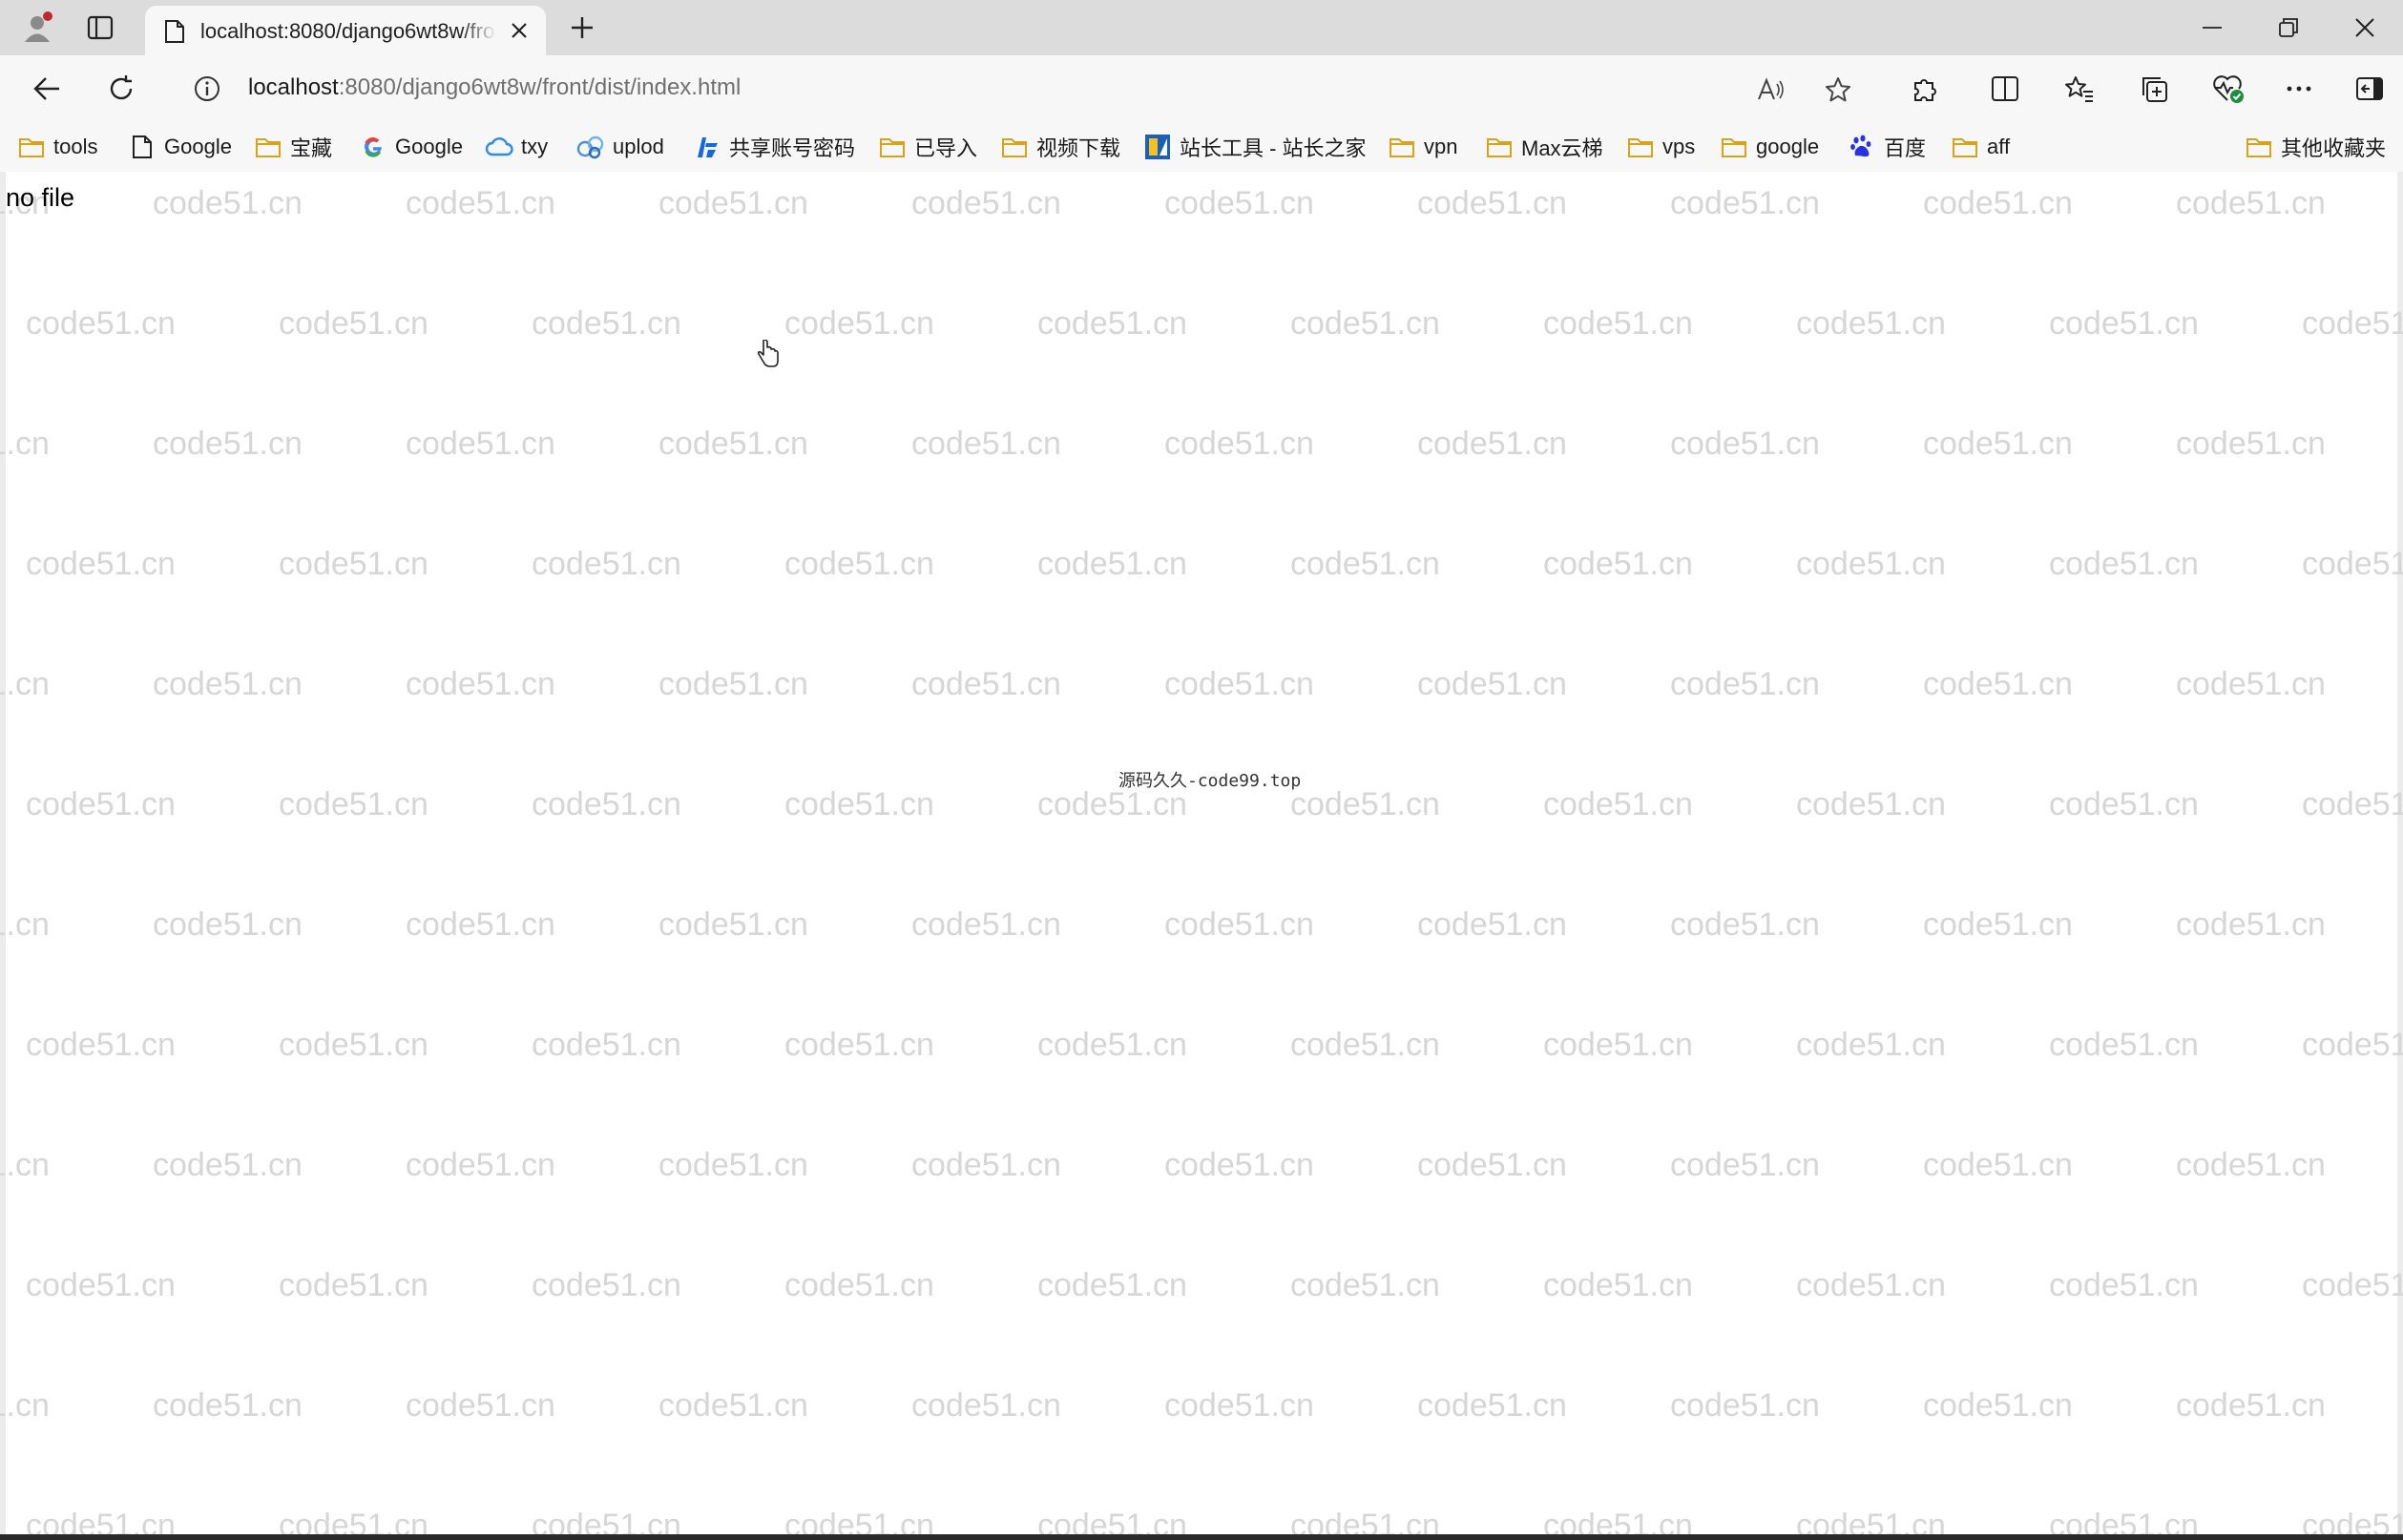  I want to click on bookmark-imported: 已导入, so click(928, 147).